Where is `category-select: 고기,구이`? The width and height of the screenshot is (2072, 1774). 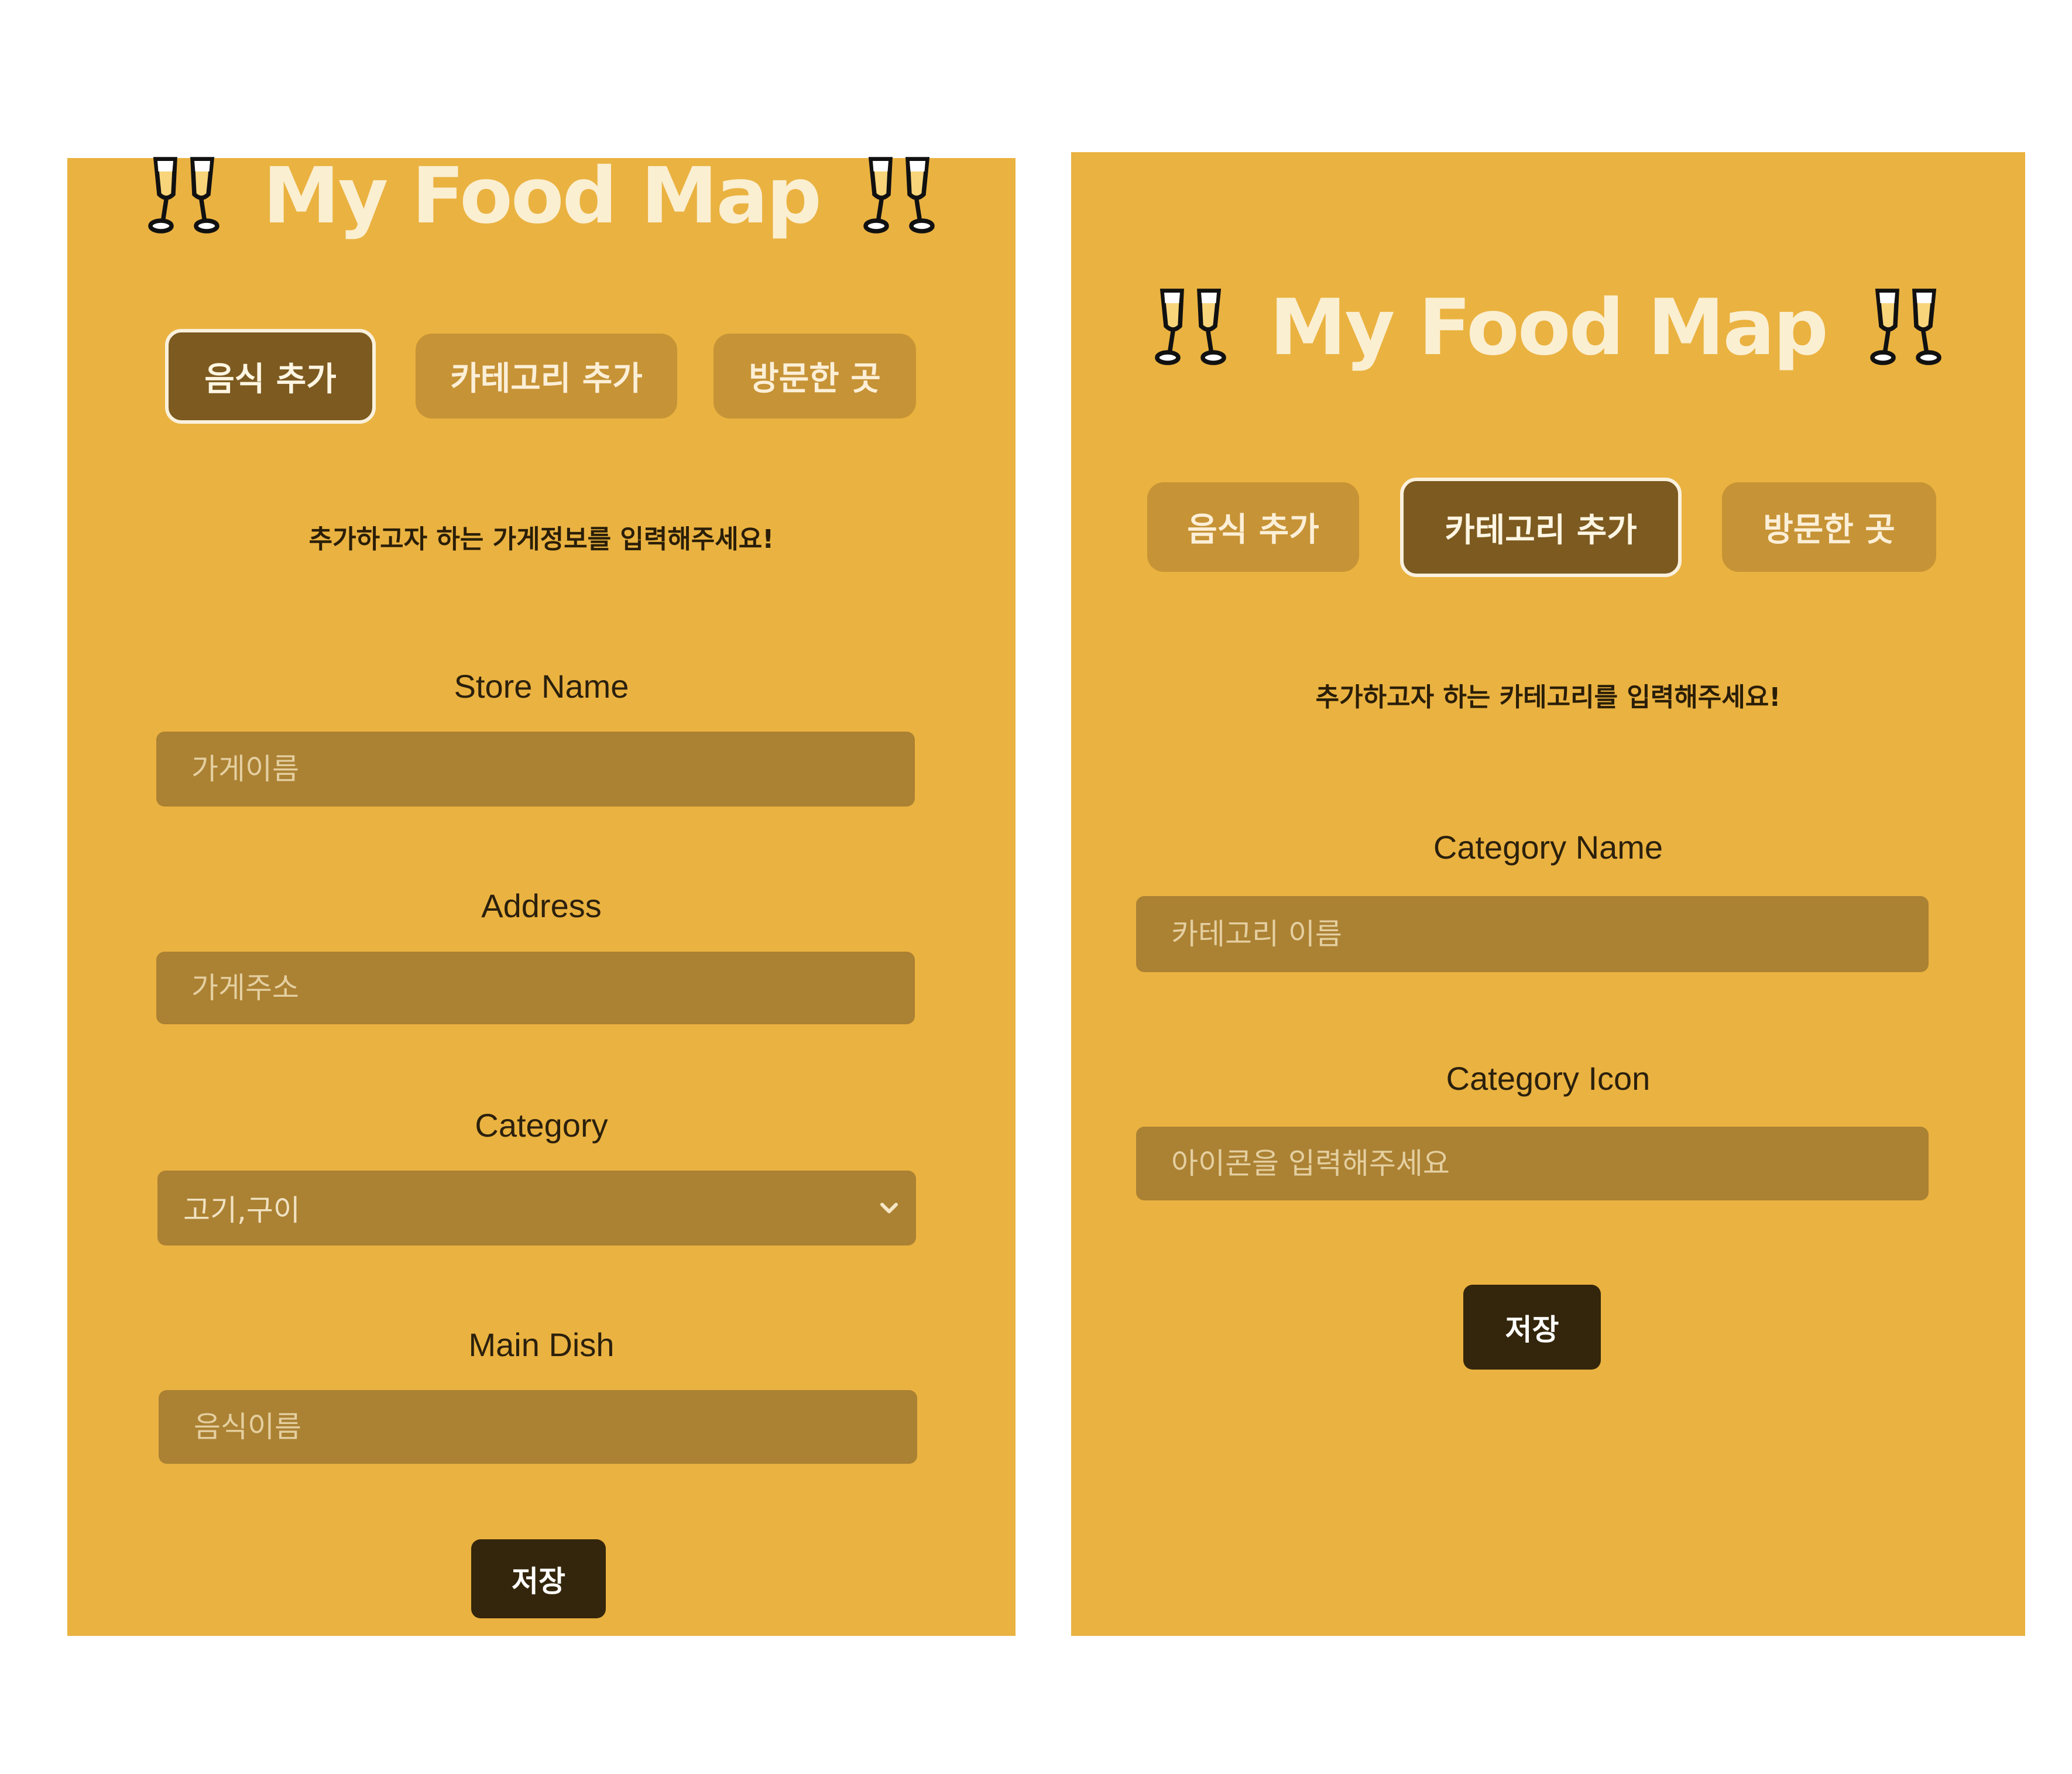 category-select: 고기,구이 is located at coordinates (536, 1208).